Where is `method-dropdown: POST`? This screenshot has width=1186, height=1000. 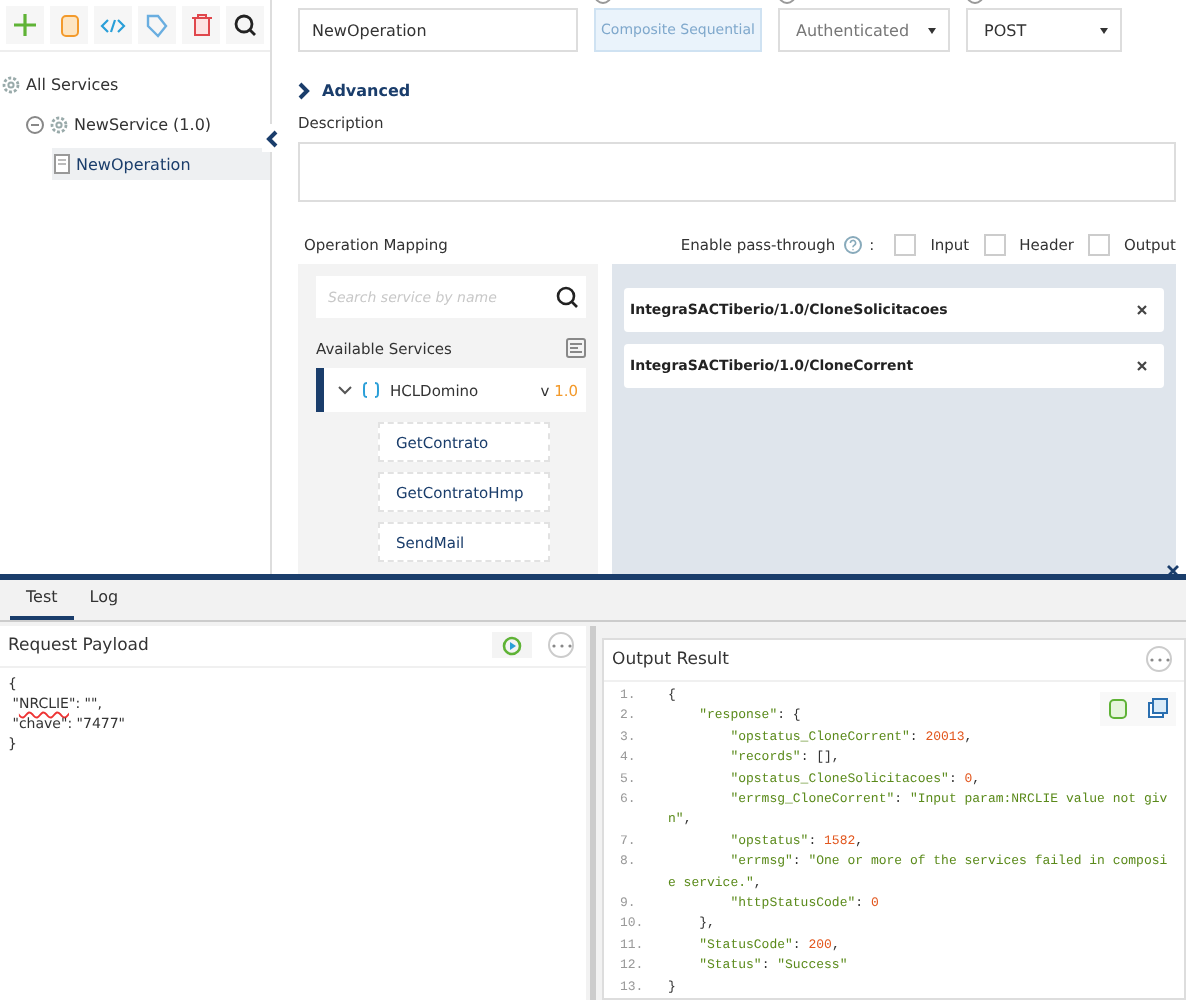 method-dropdown: POST is located at coordinates (1044, 30).